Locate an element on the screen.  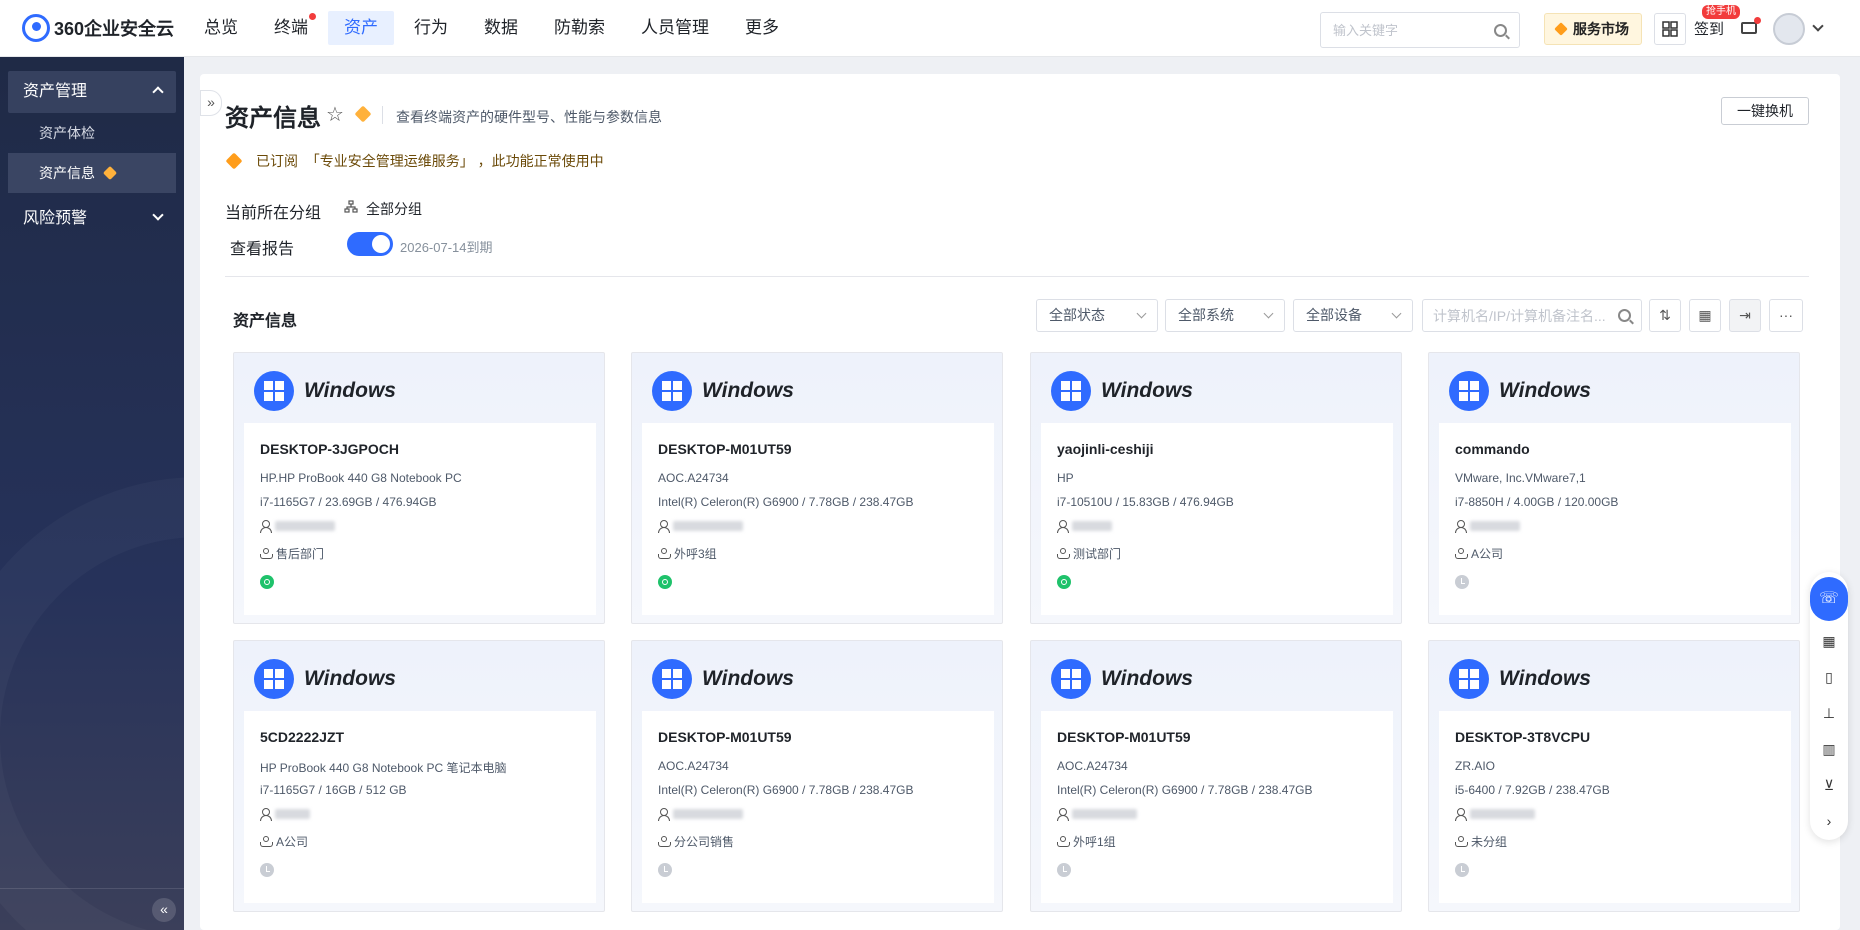
avatar is located at coordinates (1789, 29).